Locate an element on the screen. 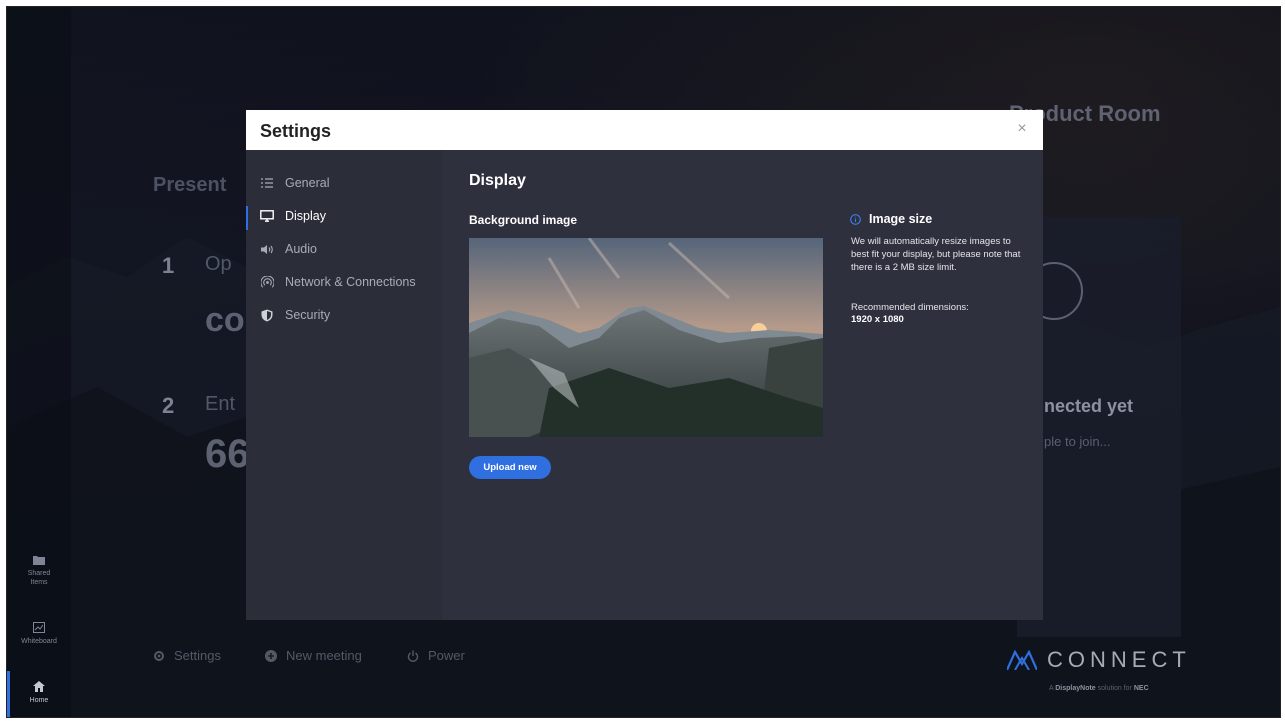 The height and width of the screenshot is (722, 1285). sidebar-item-label: Audio is located at coordinates (301, 249).